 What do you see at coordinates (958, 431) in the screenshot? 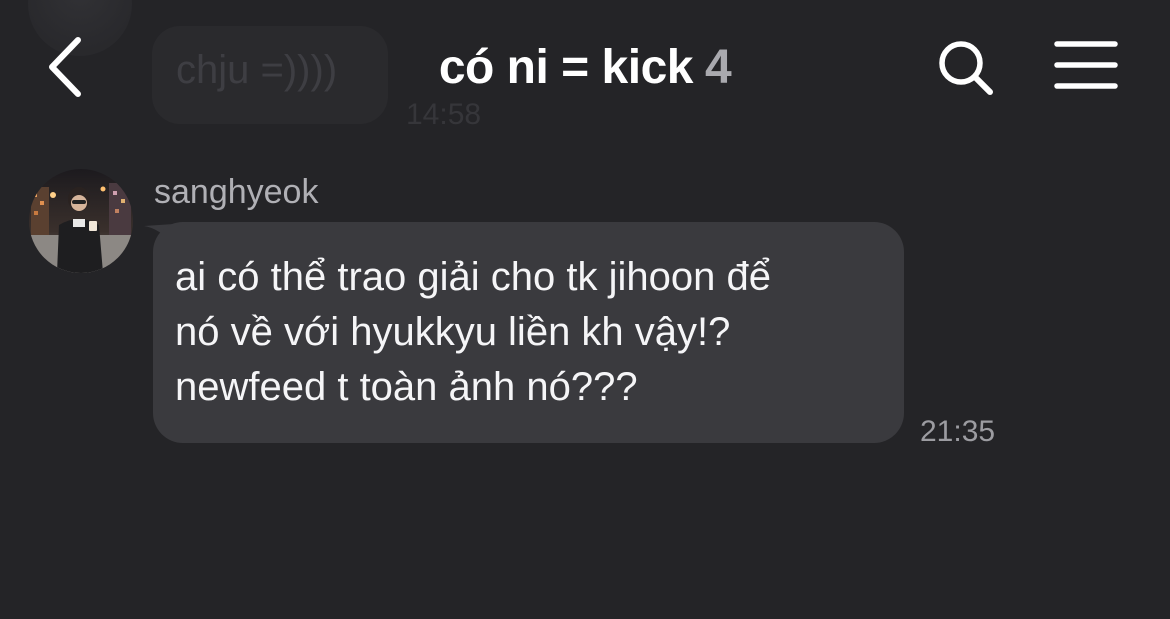
I see `message-time: 21:35` at bounding box center [958, 431].